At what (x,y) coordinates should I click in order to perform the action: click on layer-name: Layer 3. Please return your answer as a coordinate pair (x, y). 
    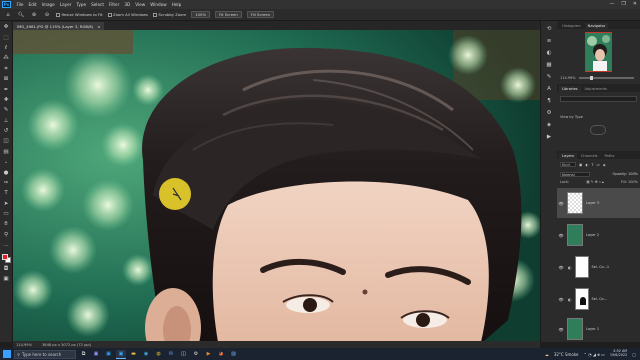
    Looking at the image, I should click on (592, 203).